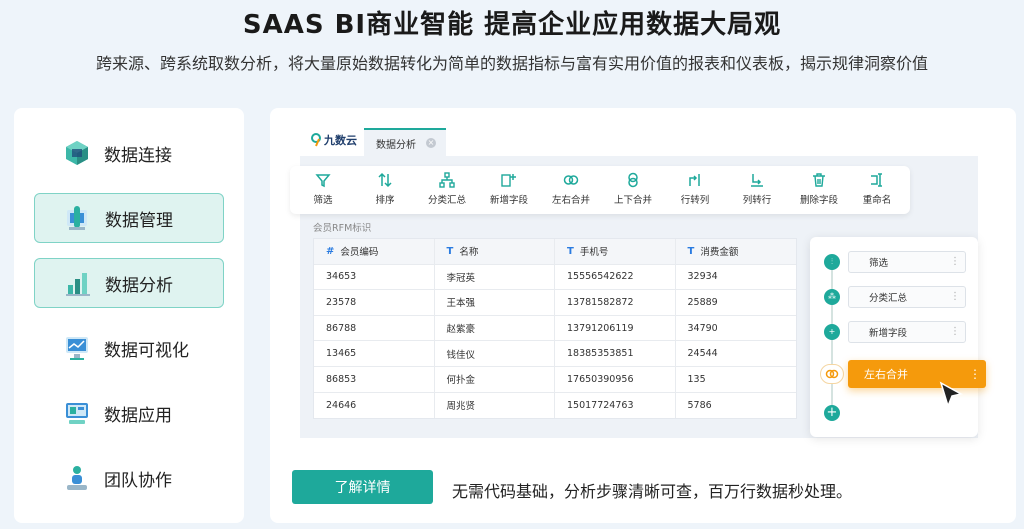 The width and height of the screenshot is (1024, 529). I want to click on step-label: 筛选, so click(879, 263).